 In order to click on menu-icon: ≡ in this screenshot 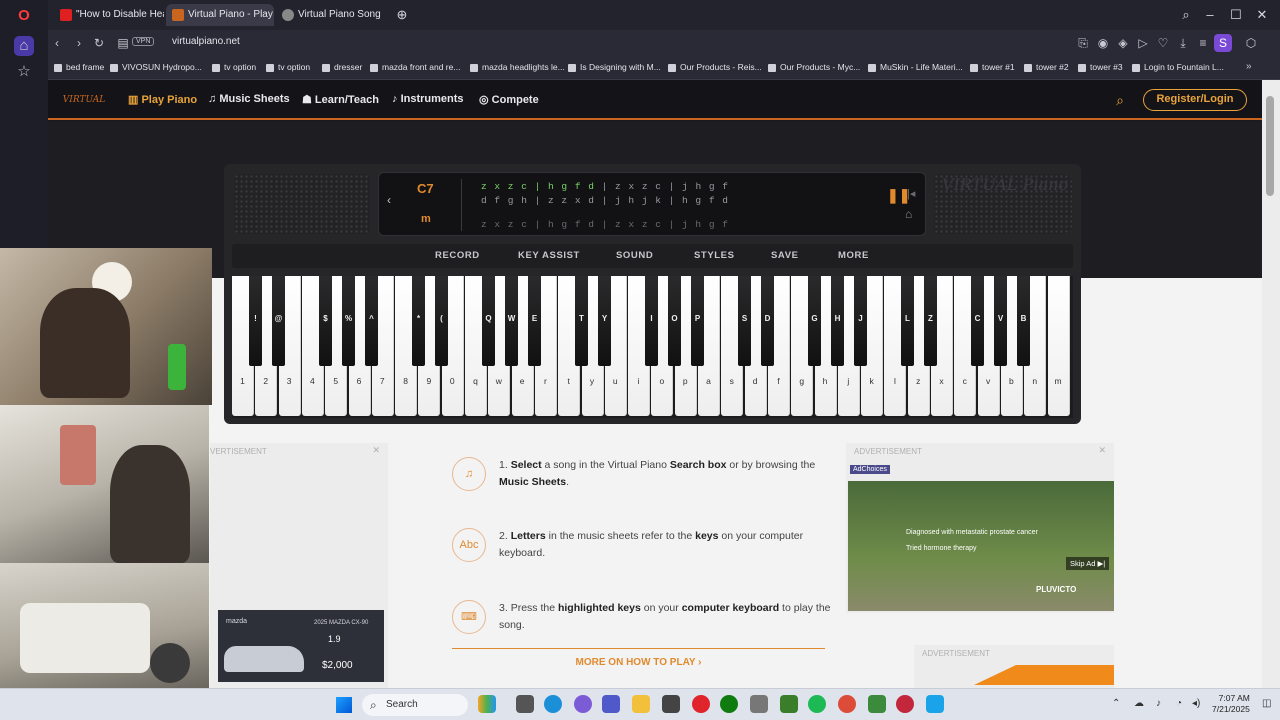, I will do `click(1203, 43)`.